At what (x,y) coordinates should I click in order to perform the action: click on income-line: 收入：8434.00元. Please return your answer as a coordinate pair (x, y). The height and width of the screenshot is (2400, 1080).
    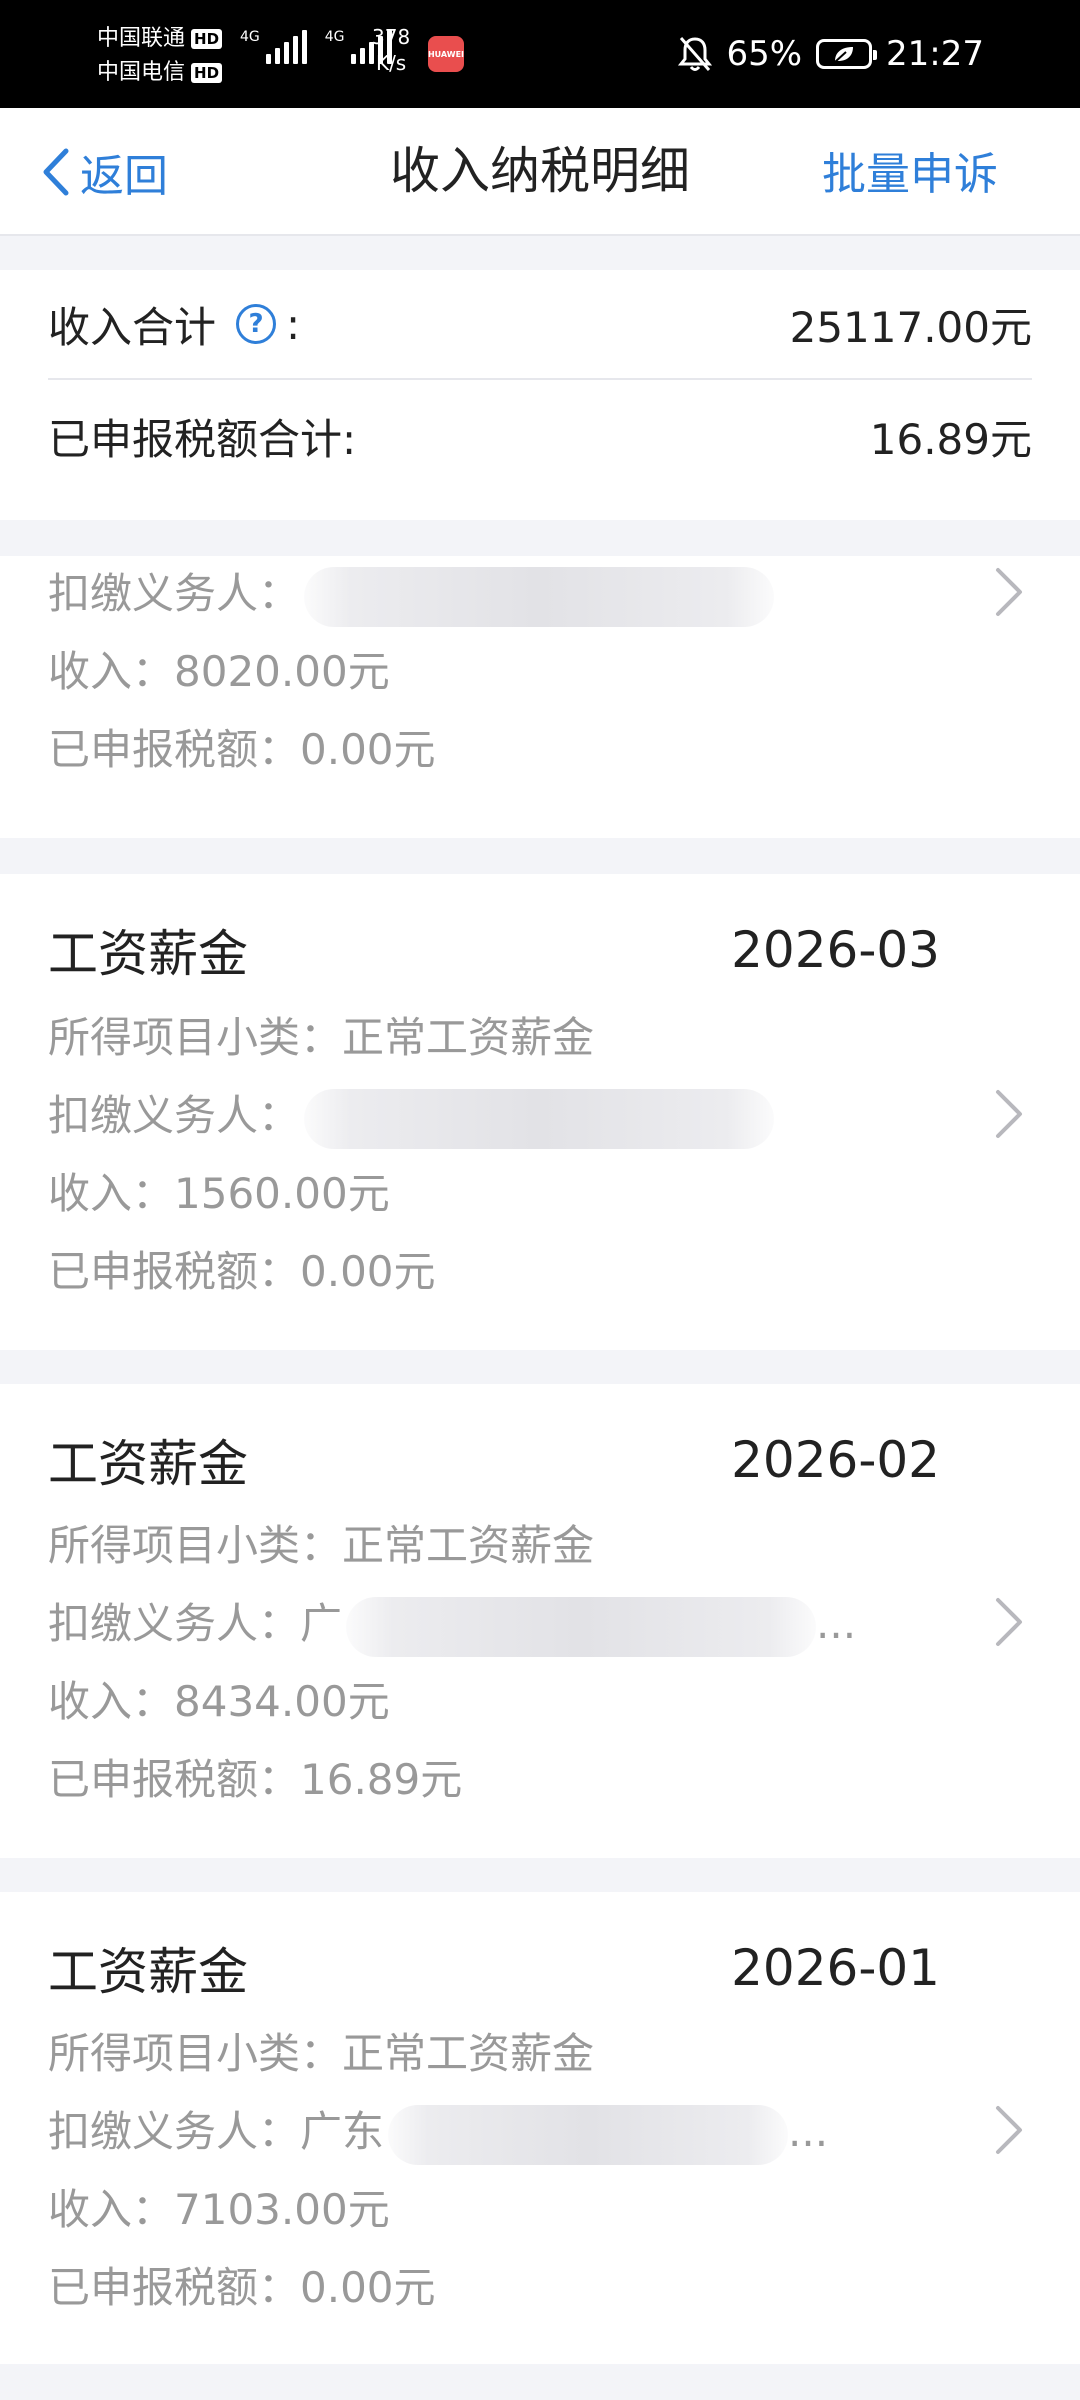
    Looking at the image, I should click on (219, 1702).